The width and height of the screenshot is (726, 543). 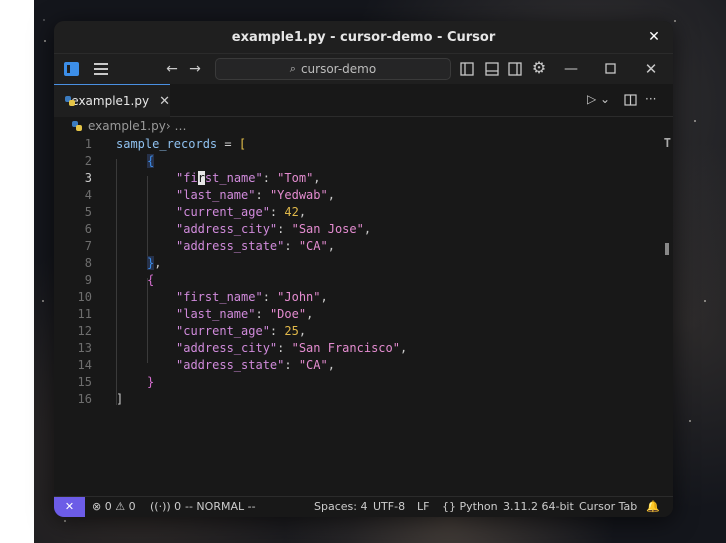 I want to click on token: "San Francisco", so click(x=345, y=348).